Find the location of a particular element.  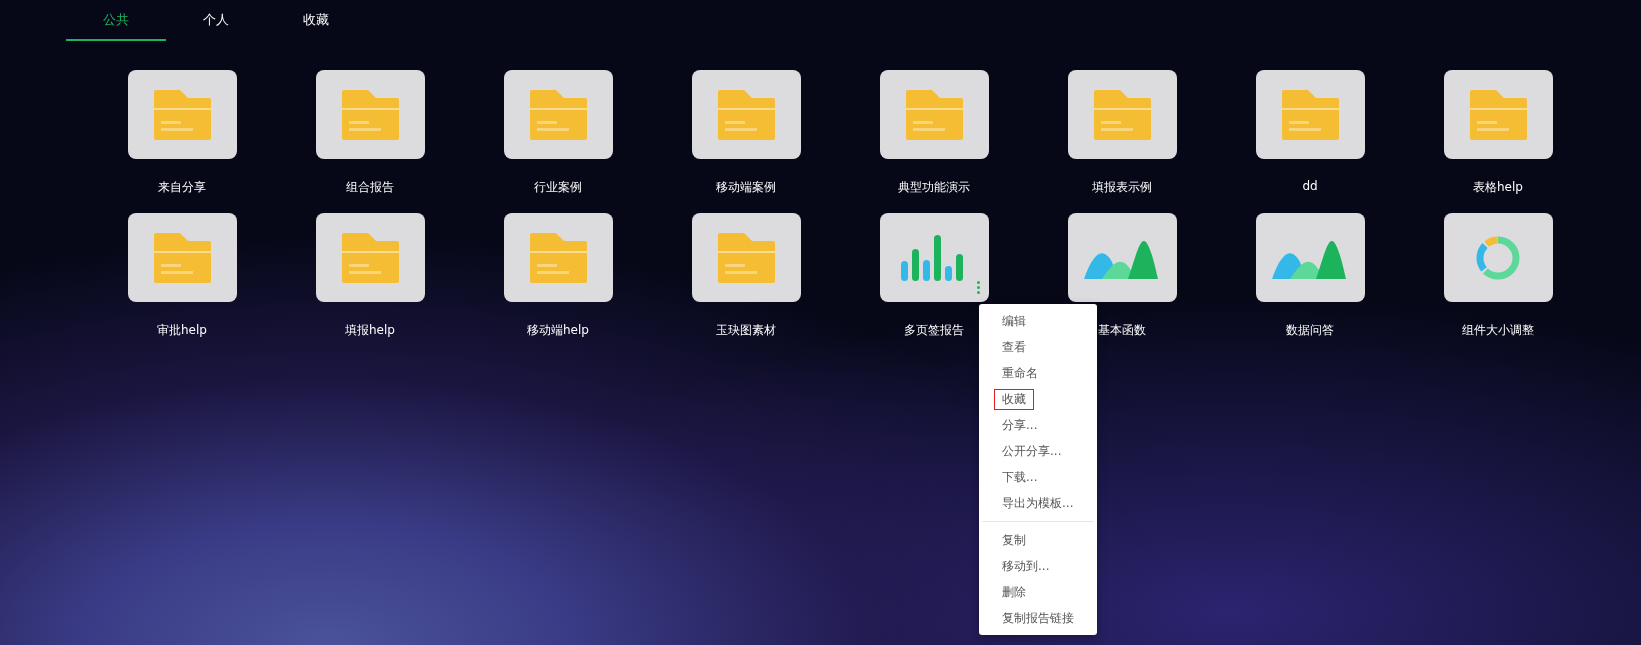

menu-item: 复制报告链接 is located at coordinates (1038, 618).